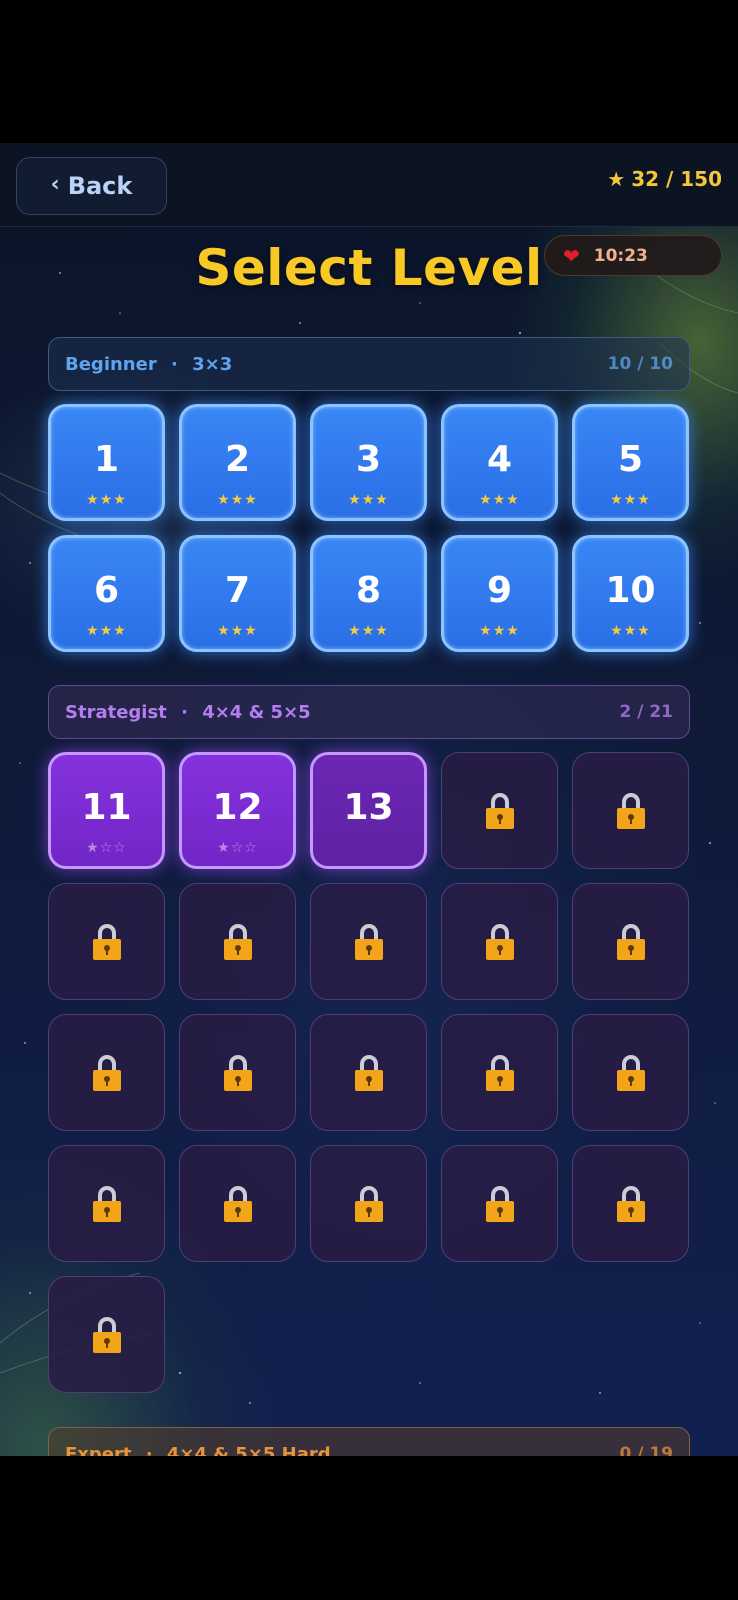 The width and height of the screenshot is (738, 1600). Describe the element at coordinates (368, 590) in the screenshot. I see `level-number: 8` at that location.